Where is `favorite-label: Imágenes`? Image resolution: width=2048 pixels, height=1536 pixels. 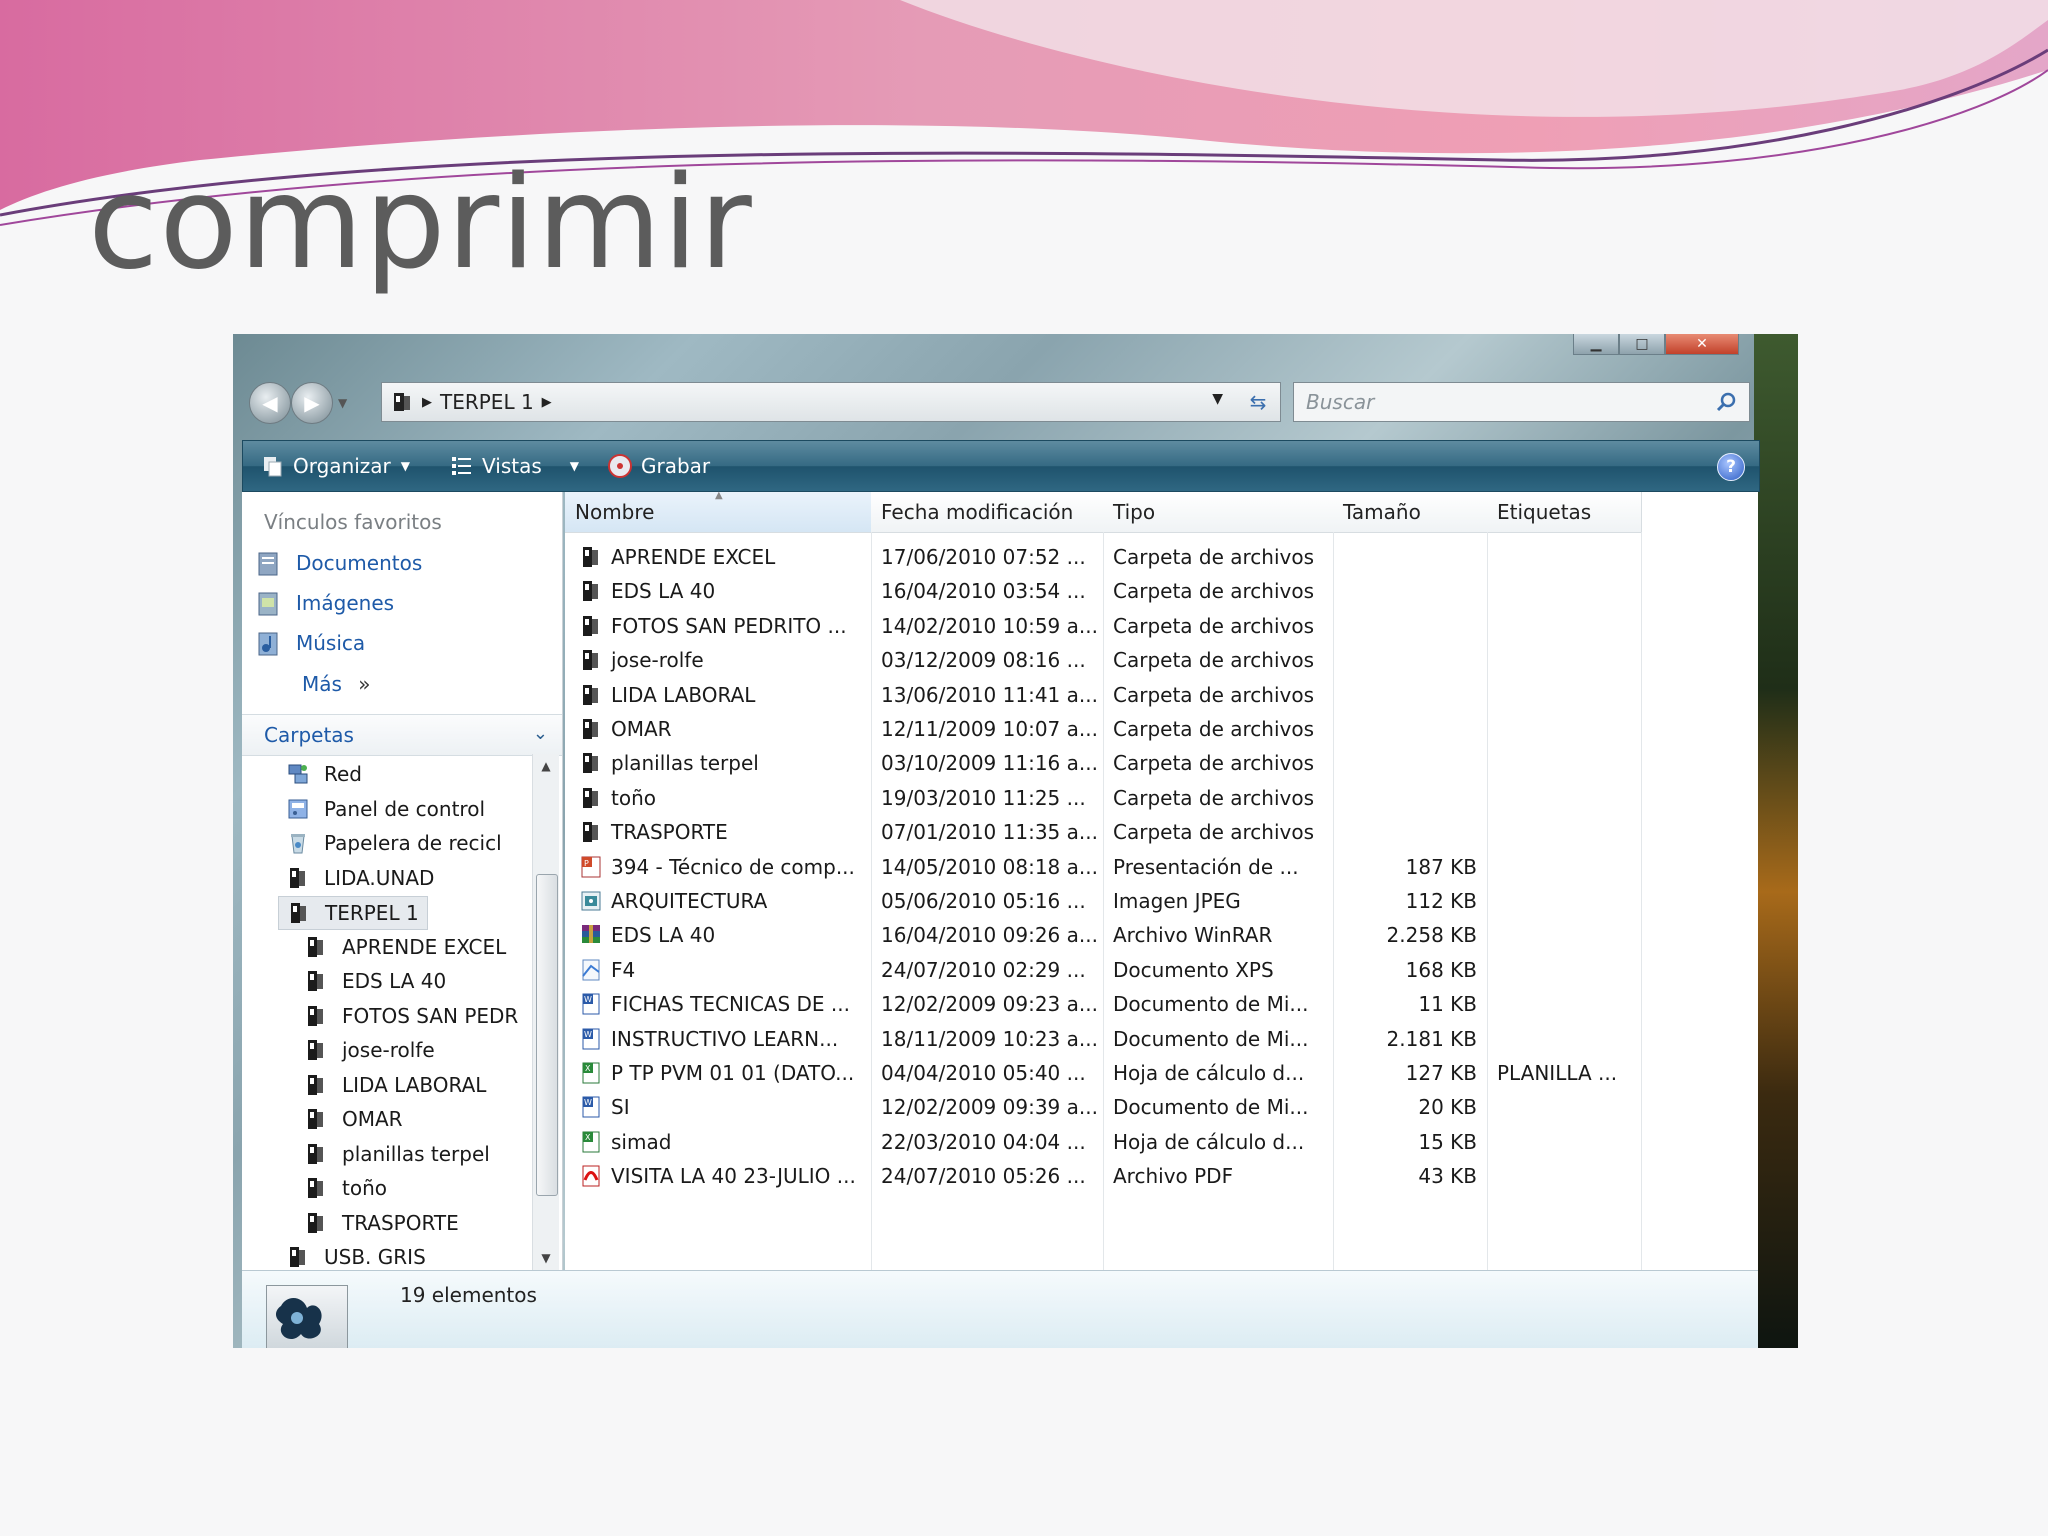 favorite-label: Imágenes is located at coordinates (345, 603).